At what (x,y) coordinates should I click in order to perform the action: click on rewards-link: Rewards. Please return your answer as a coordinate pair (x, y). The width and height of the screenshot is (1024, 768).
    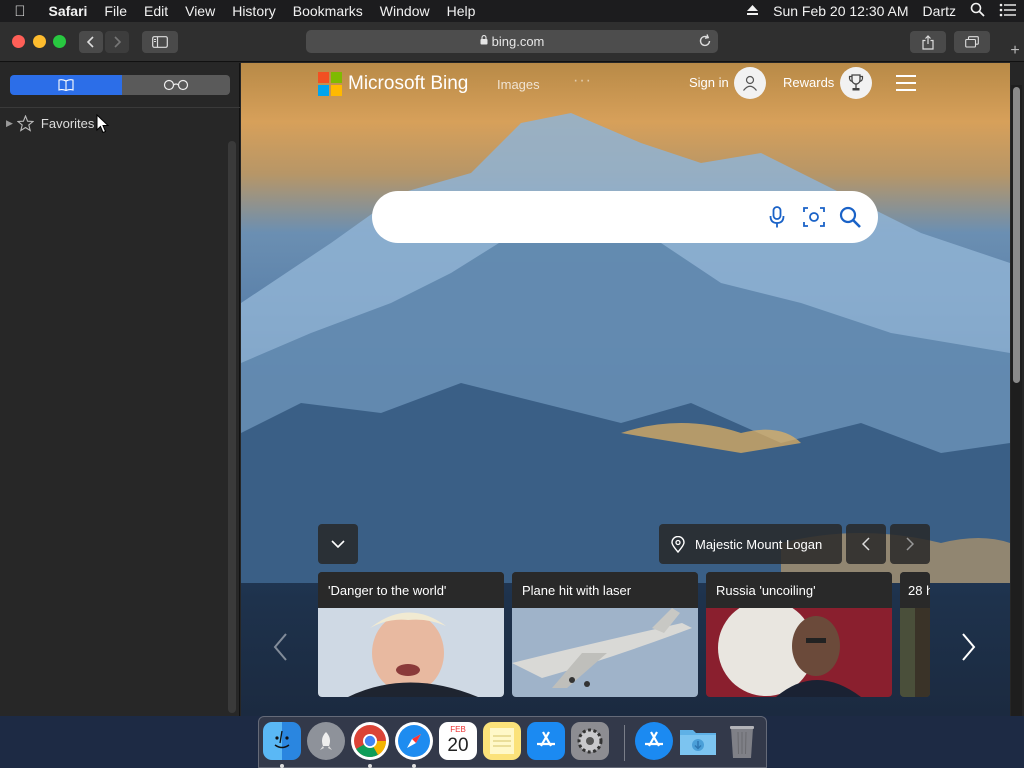
    Looking at the image, I should click on (808, 82).